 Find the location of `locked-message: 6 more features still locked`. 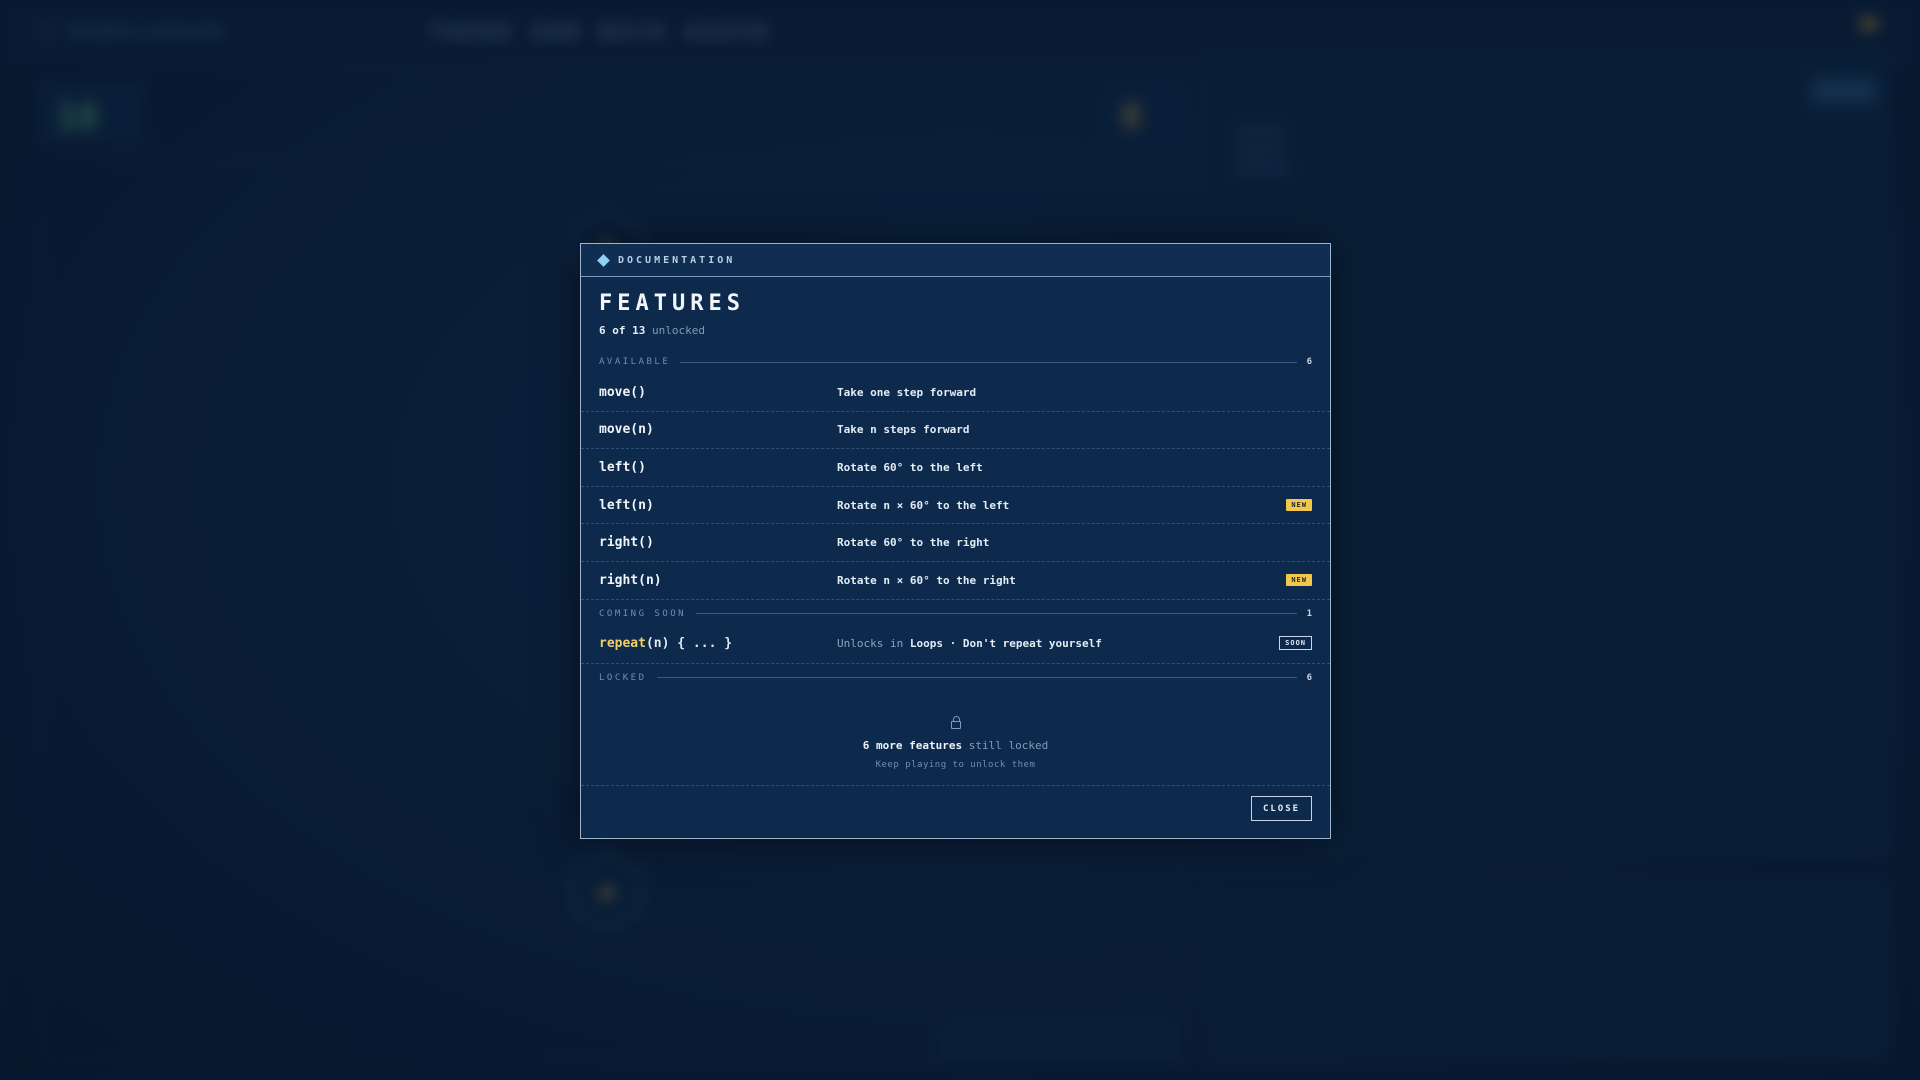

locked-message: 6 more features still locked is located at coordinates (955, 745).